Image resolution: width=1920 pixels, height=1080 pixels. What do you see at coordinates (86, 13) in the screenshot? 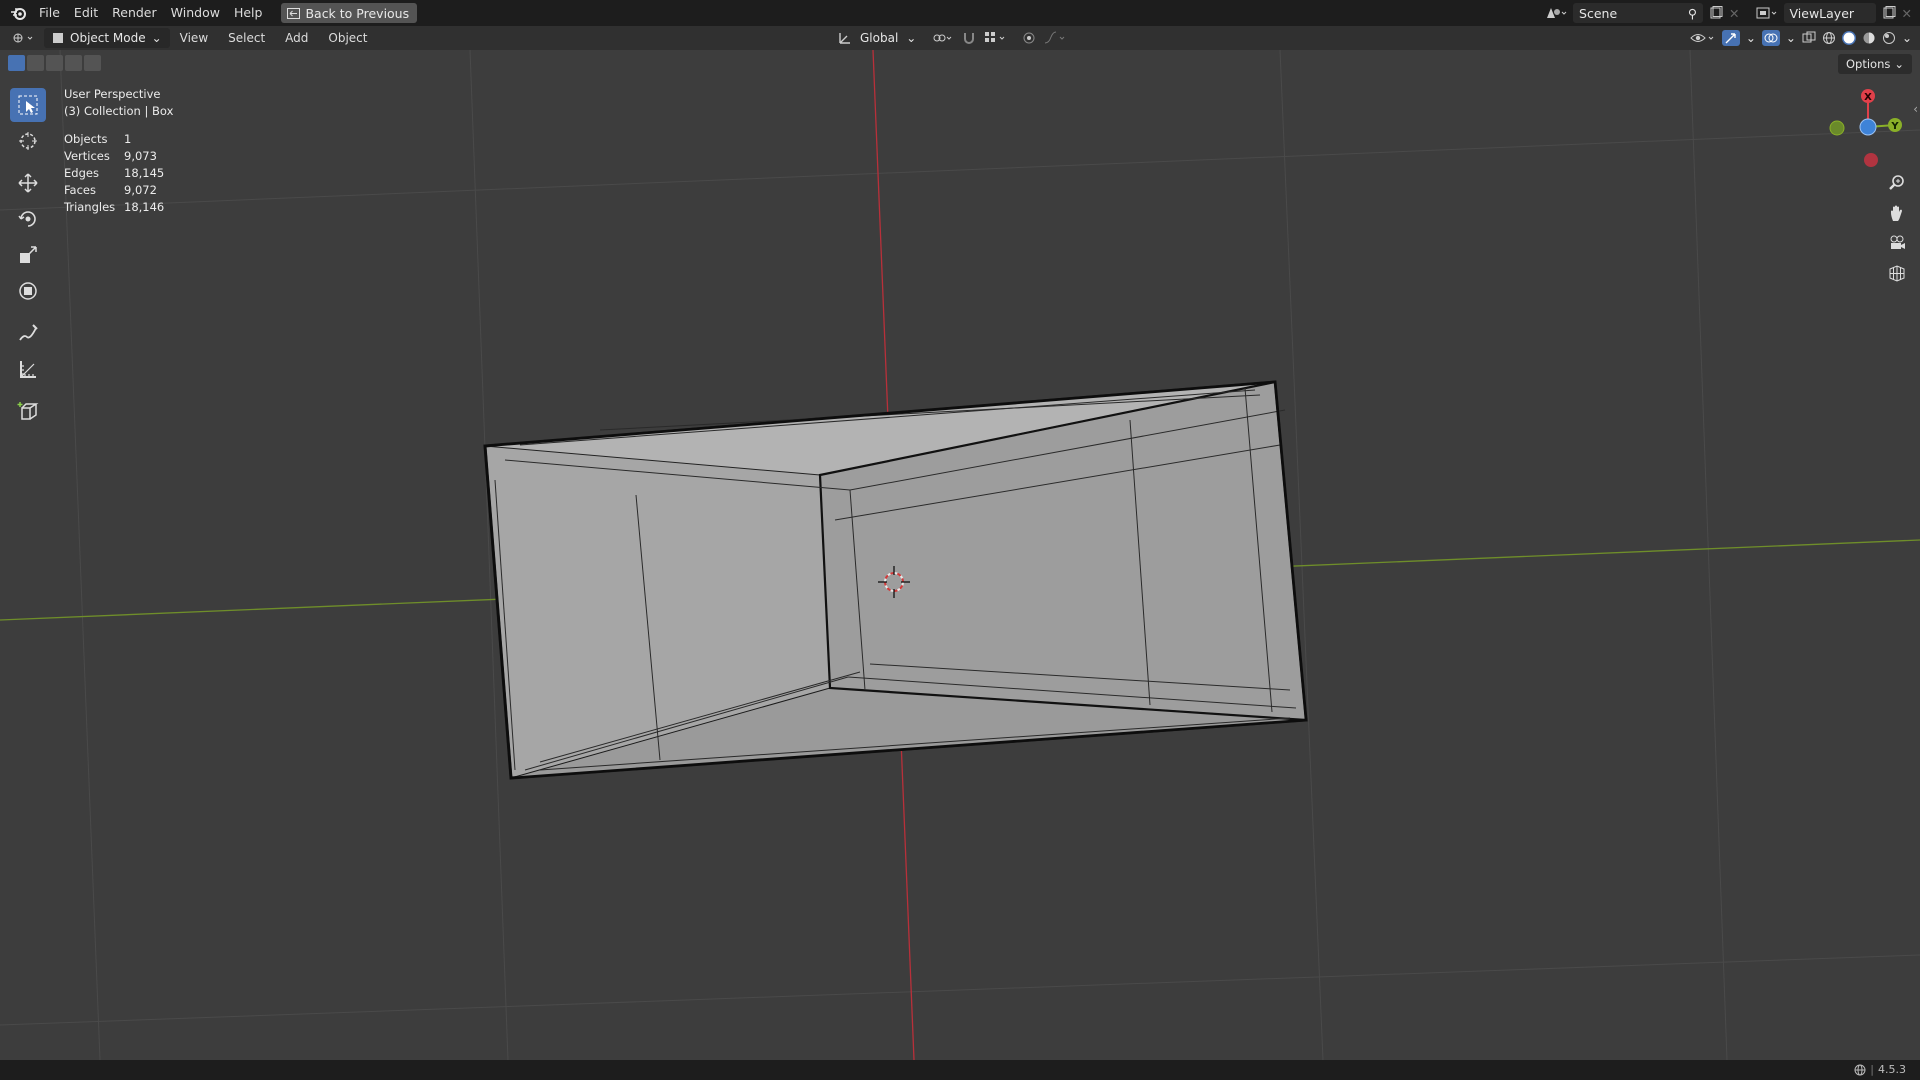
I see `menu-edit: Edit` at bounding box center [86, 13].